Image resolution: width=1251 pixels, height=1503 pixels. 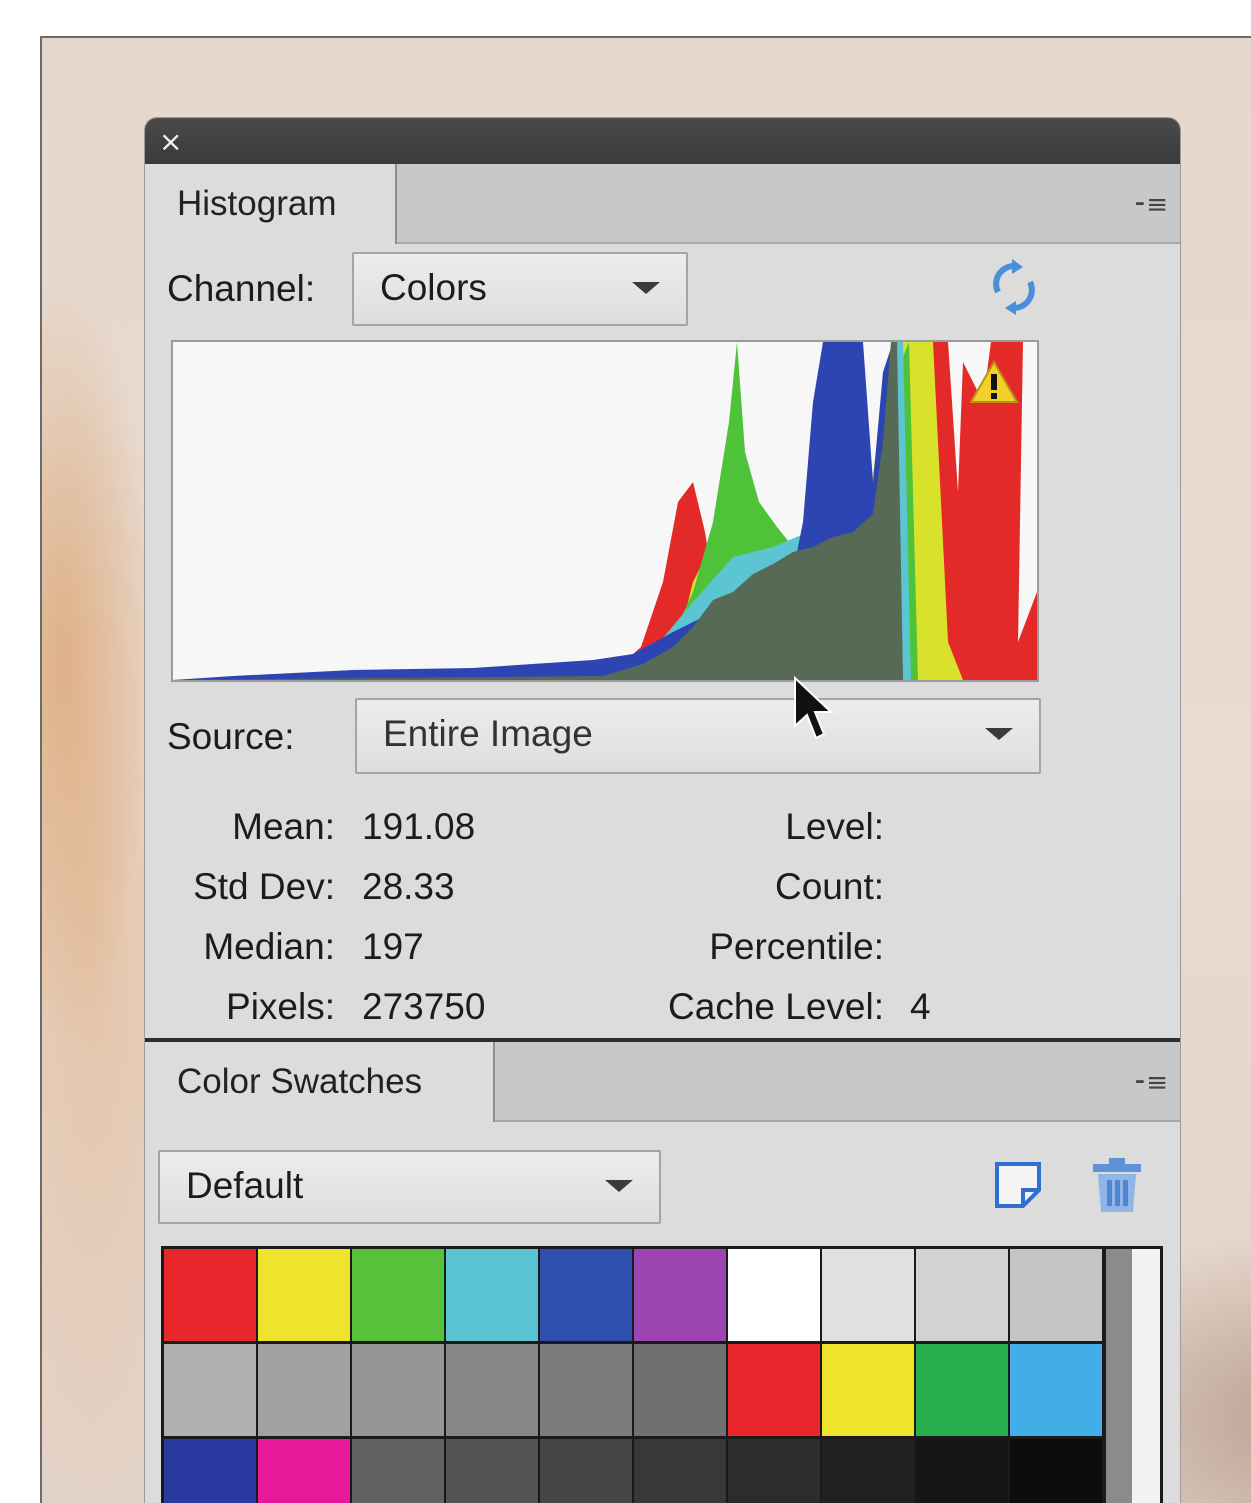 What do you see at coordinates (283, 826) in the screenshot?
I see `mean-label: Mean:` at bounding box center [283, 826].